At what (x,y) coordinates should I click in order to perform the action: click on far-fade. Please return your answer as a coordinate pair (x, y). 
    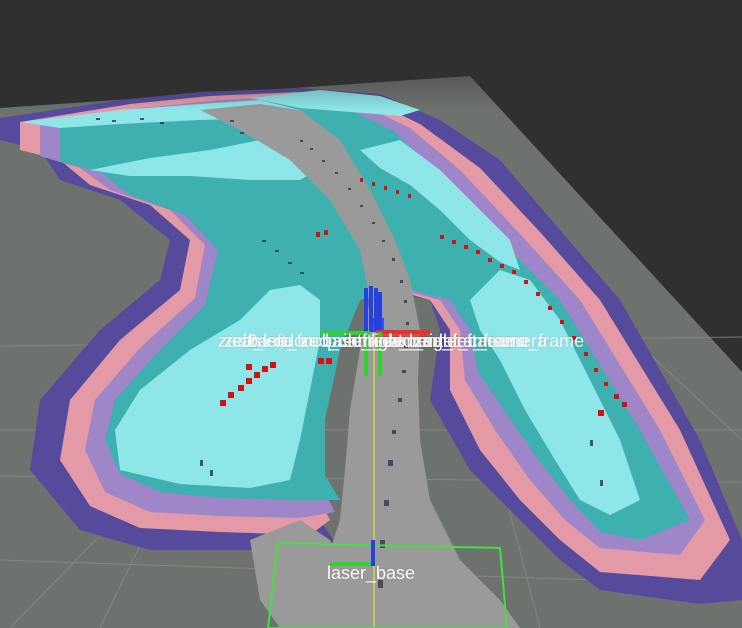
    Looking at the image, I should click on (371, 85).